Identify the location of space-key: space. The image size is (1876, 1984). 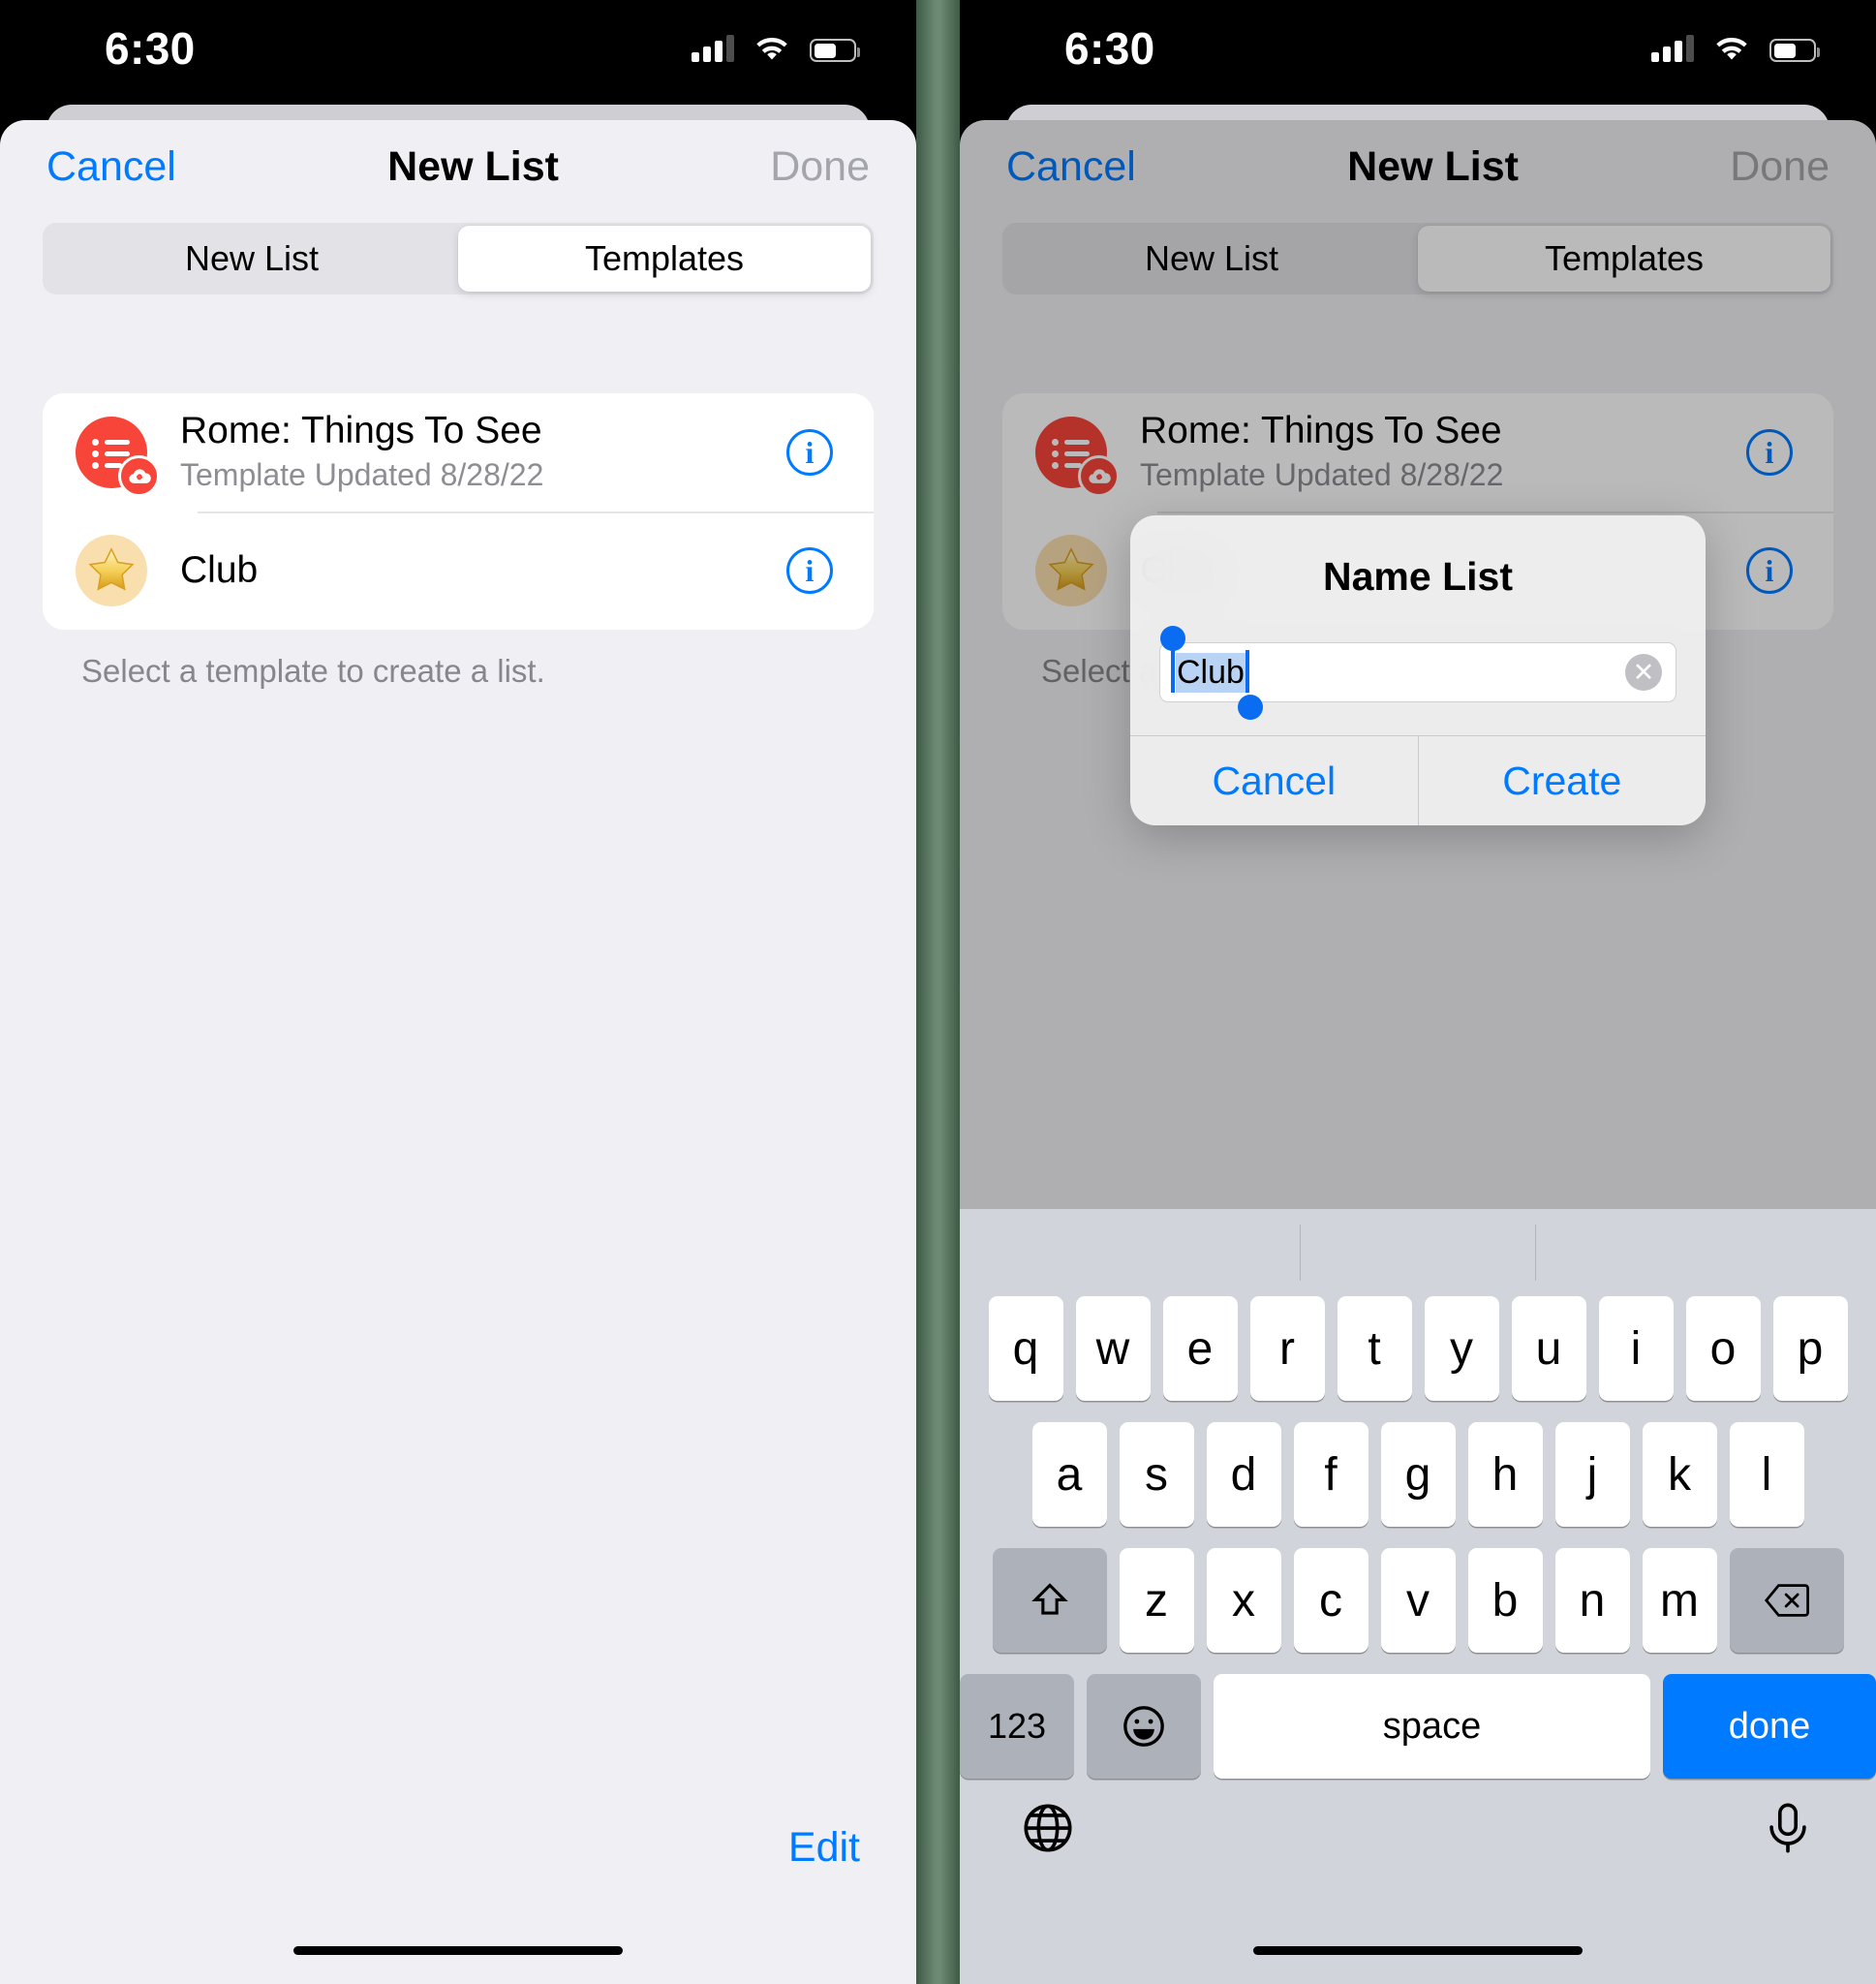
(1432, 1726).